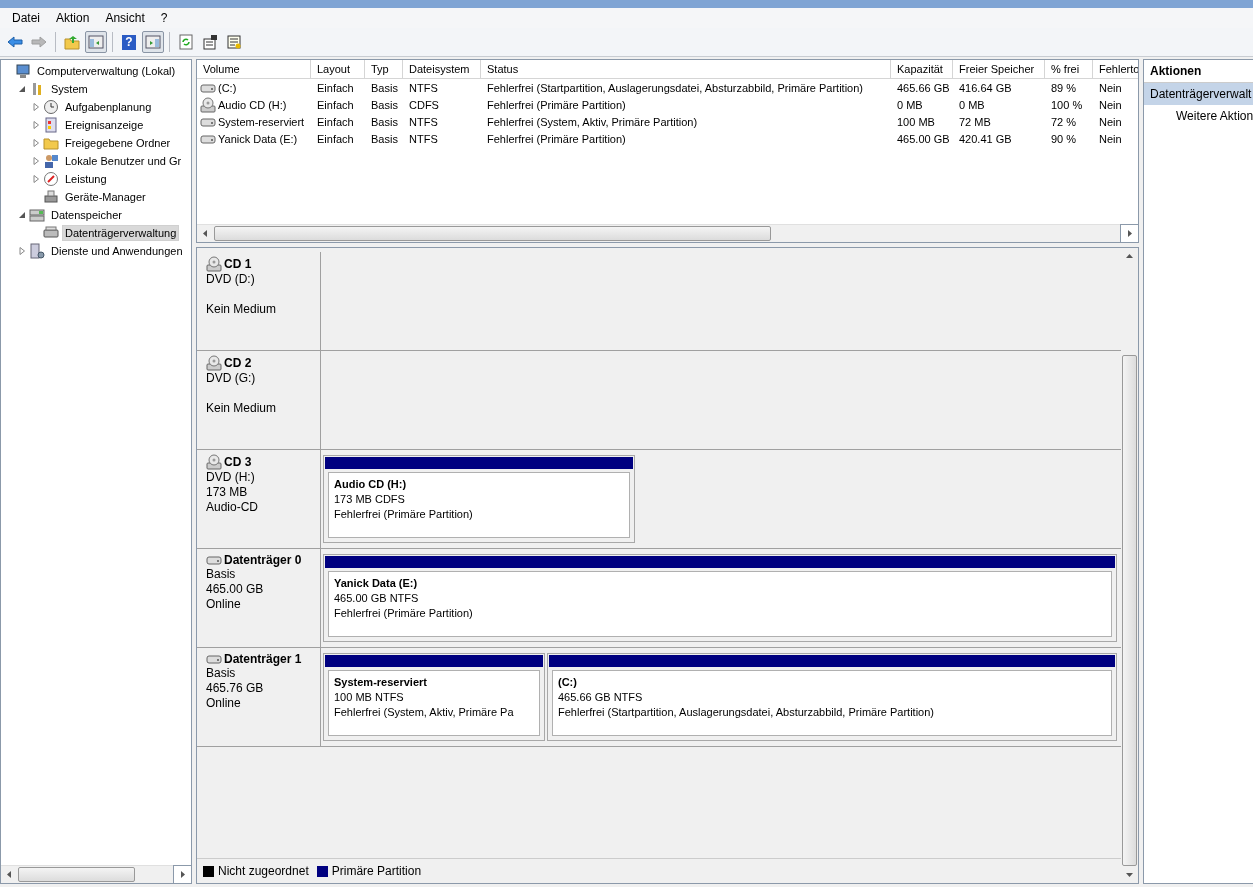 This screenshot has width=1253, height=887. What do you see at coordinates (338, 69) in the screenshot?
I see `column-header: Layout` at bounding box center [338, 69].